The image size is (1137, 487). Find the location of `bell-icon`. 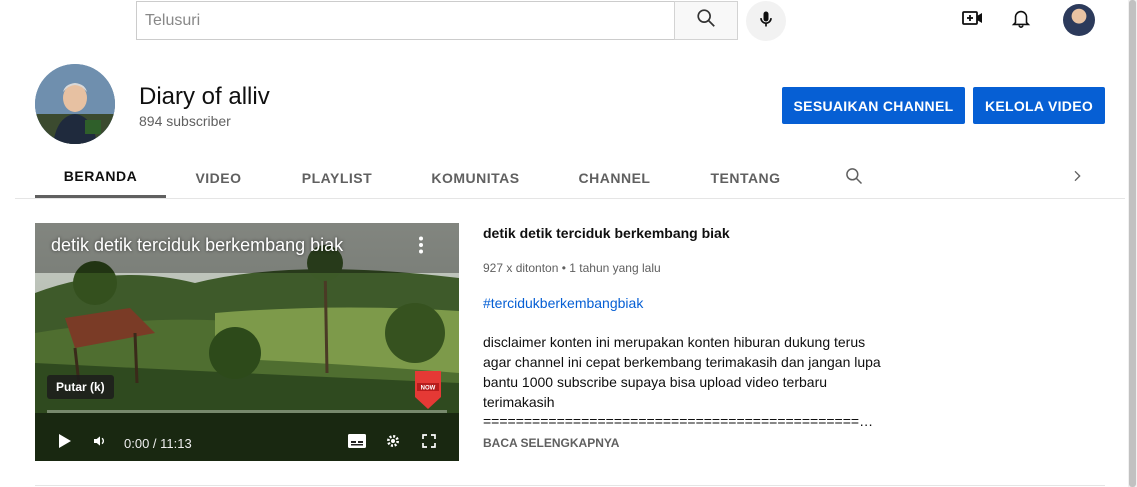

bell-icon is located at coordinates (1021, 20).